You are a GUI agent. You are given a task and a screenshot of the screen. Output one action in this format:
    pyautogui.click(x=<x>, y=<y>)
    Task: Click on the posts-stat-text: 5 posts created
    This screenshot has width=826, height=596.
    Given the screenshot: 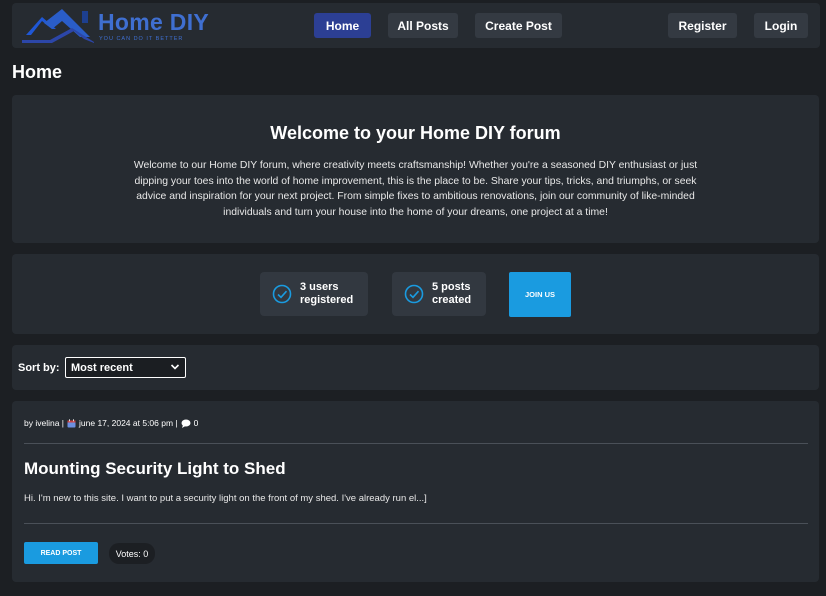 What is the action you would take?
    pyautogui.click(x=451, y=294)
    